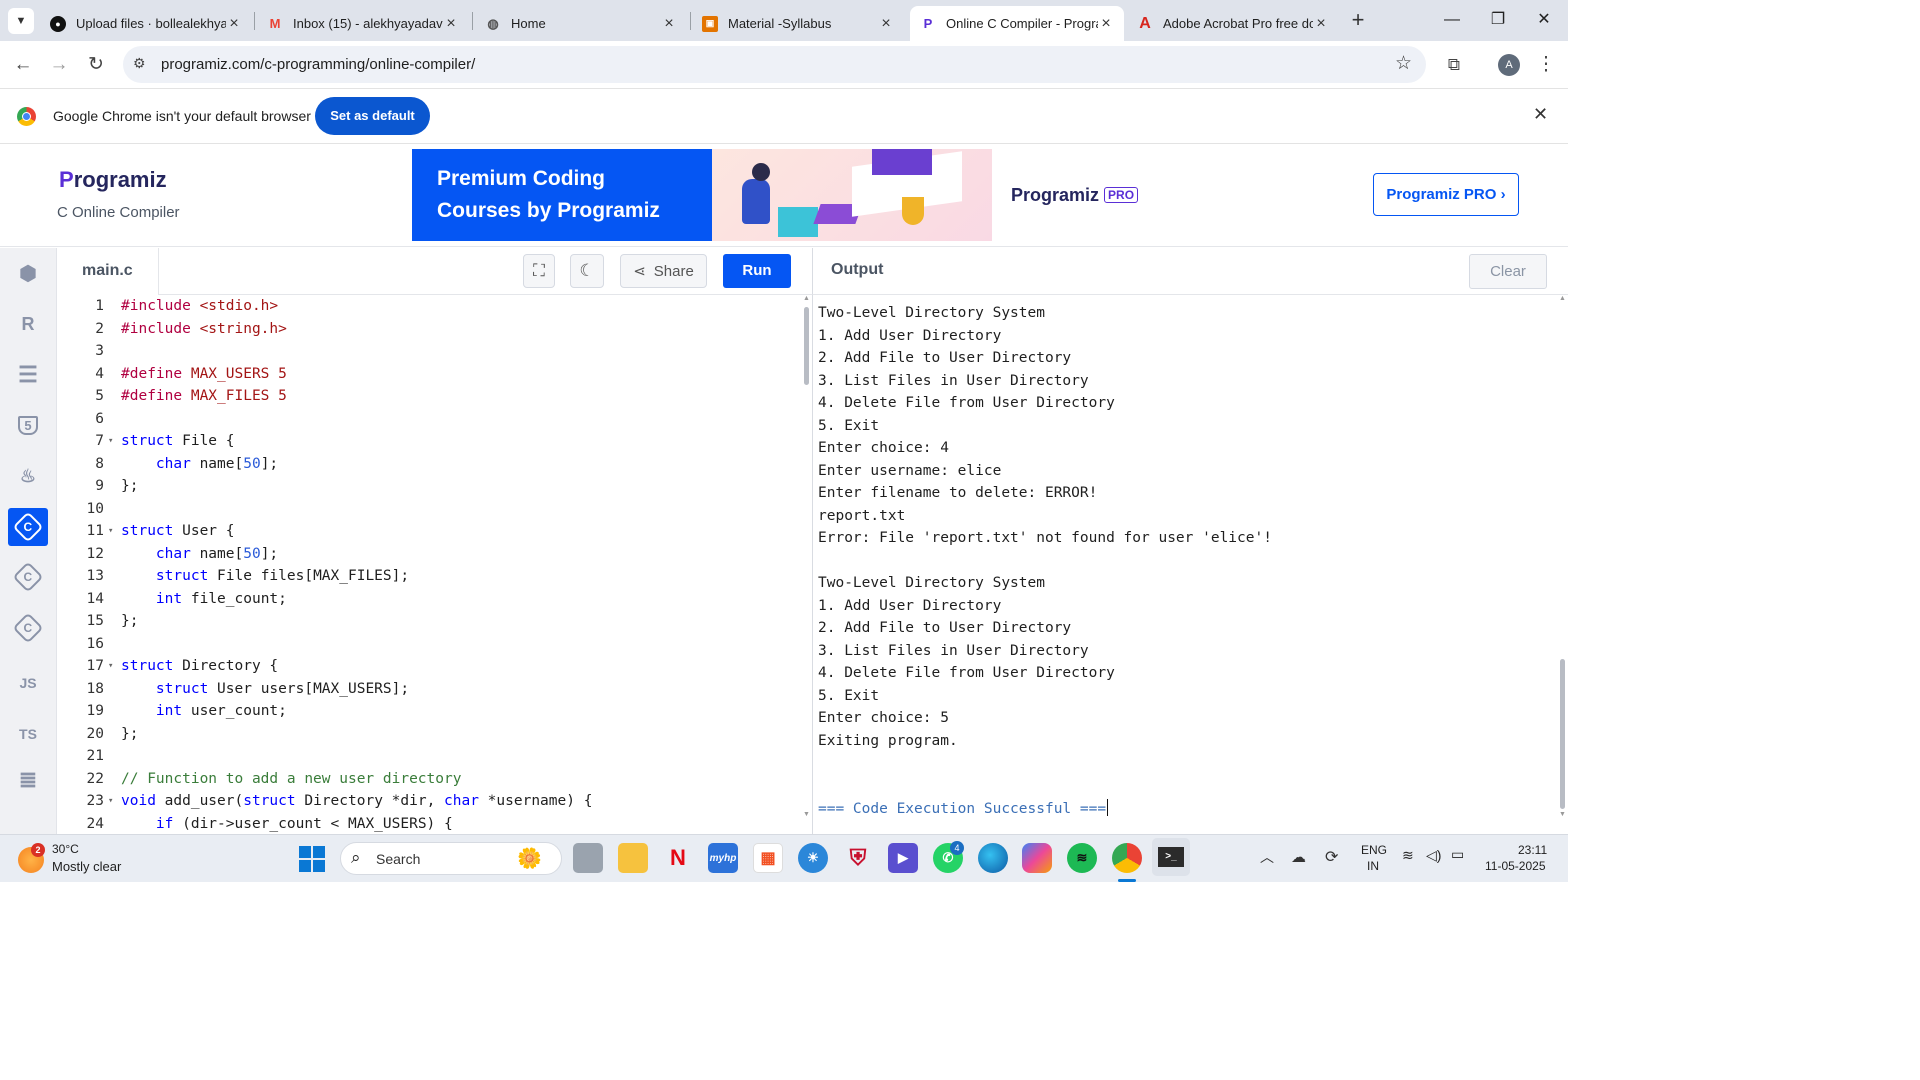 This screenshot has height=1080, width=1920. I want to click on output-scrollbar-thumb, so click(1562, 734).